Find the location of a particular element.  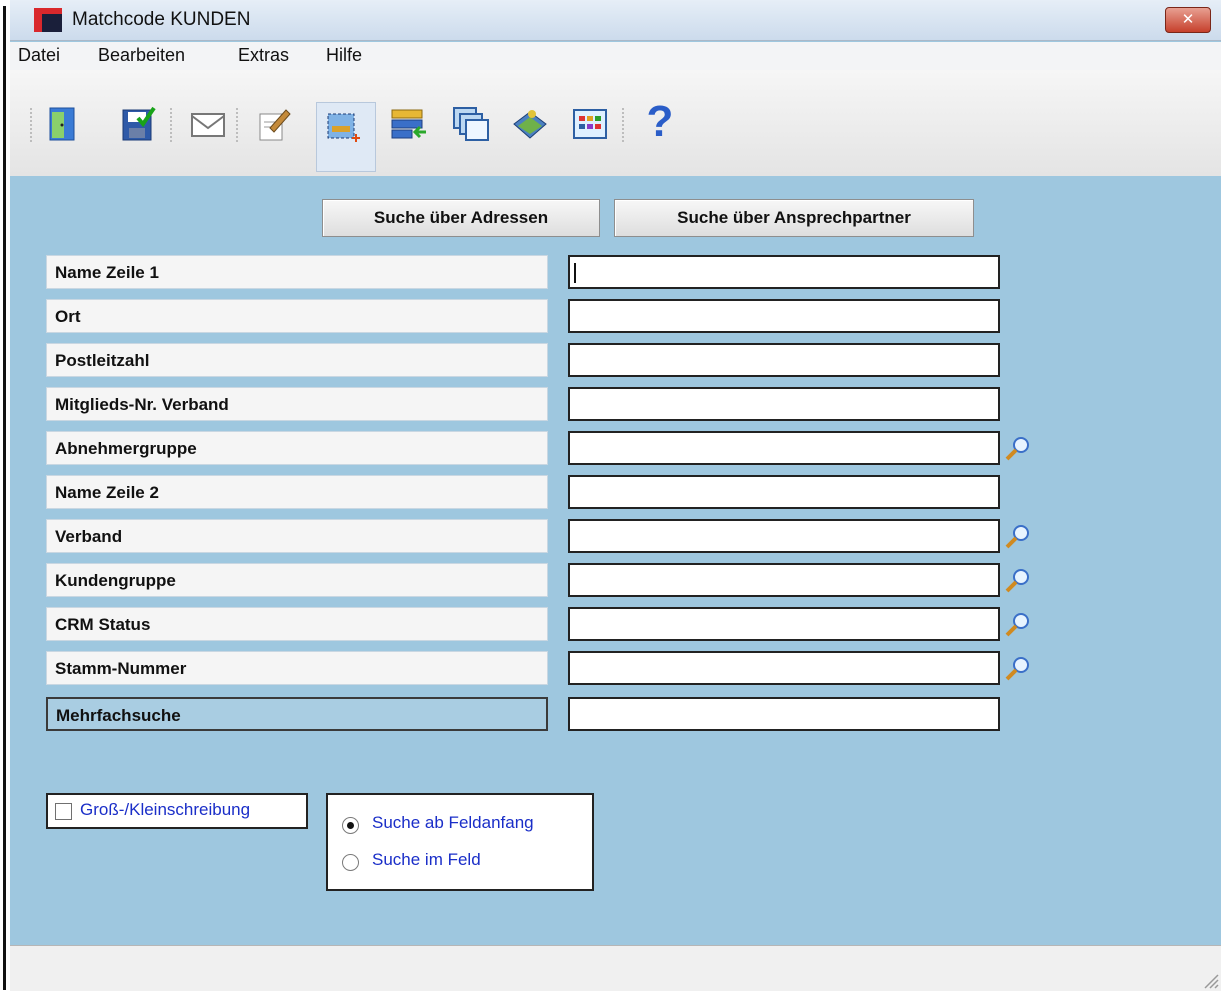

radio-im-feld-label: Suche im Feld is located at coordinates (426, 859).